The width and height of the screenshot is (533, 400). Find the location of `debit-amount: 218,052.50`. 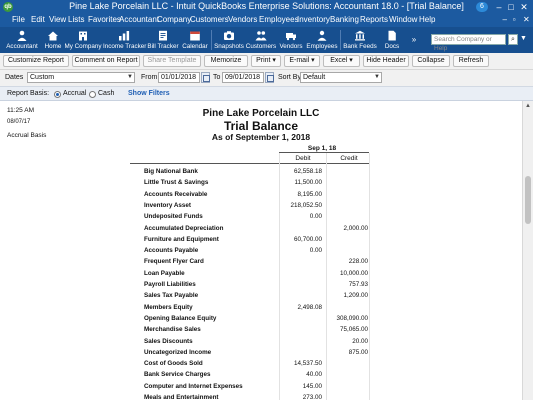

debit-amount: 218,052.50 is located at coordinates (301, 205).